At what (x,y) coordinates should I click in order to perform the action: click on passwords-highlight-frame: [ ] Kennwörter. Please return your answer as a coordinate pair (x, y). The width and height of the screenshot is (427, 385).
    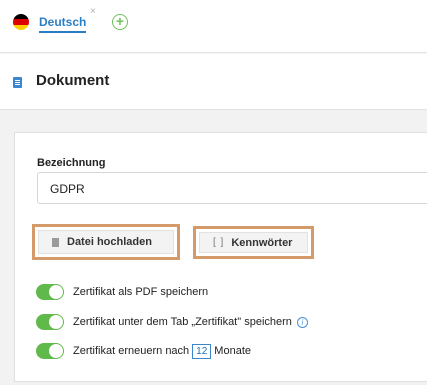
    Looking at the image, I should click on (253, 242).